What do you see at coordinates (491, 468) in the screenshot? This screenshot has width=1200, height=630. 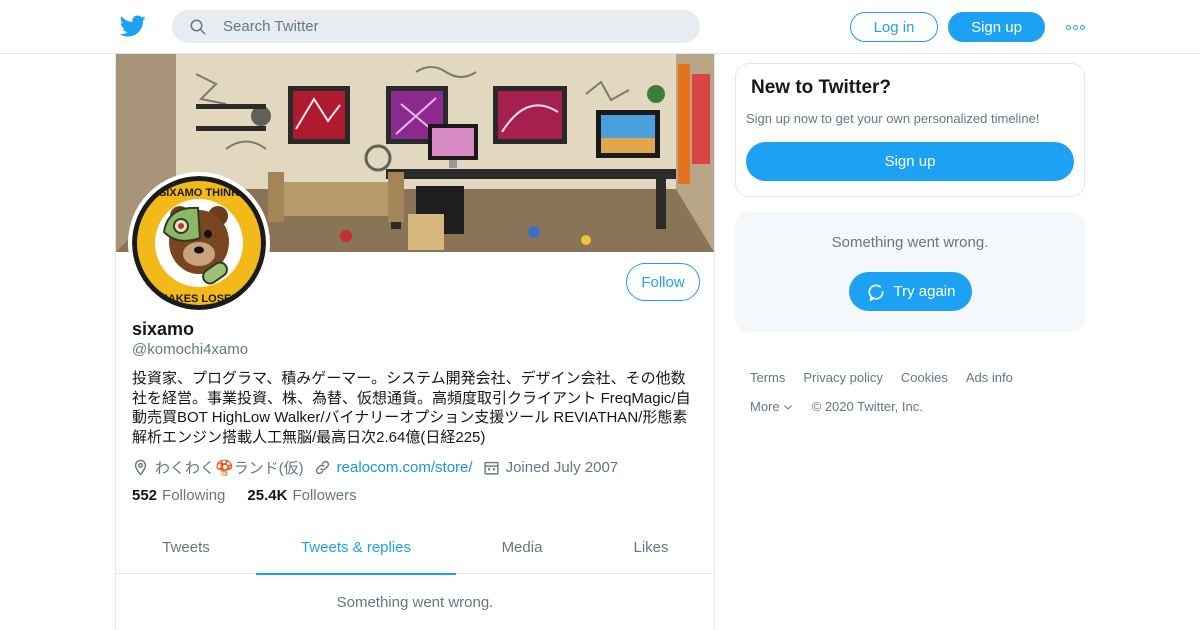 I see `calendar-icon` at bounding box center [491, 468].